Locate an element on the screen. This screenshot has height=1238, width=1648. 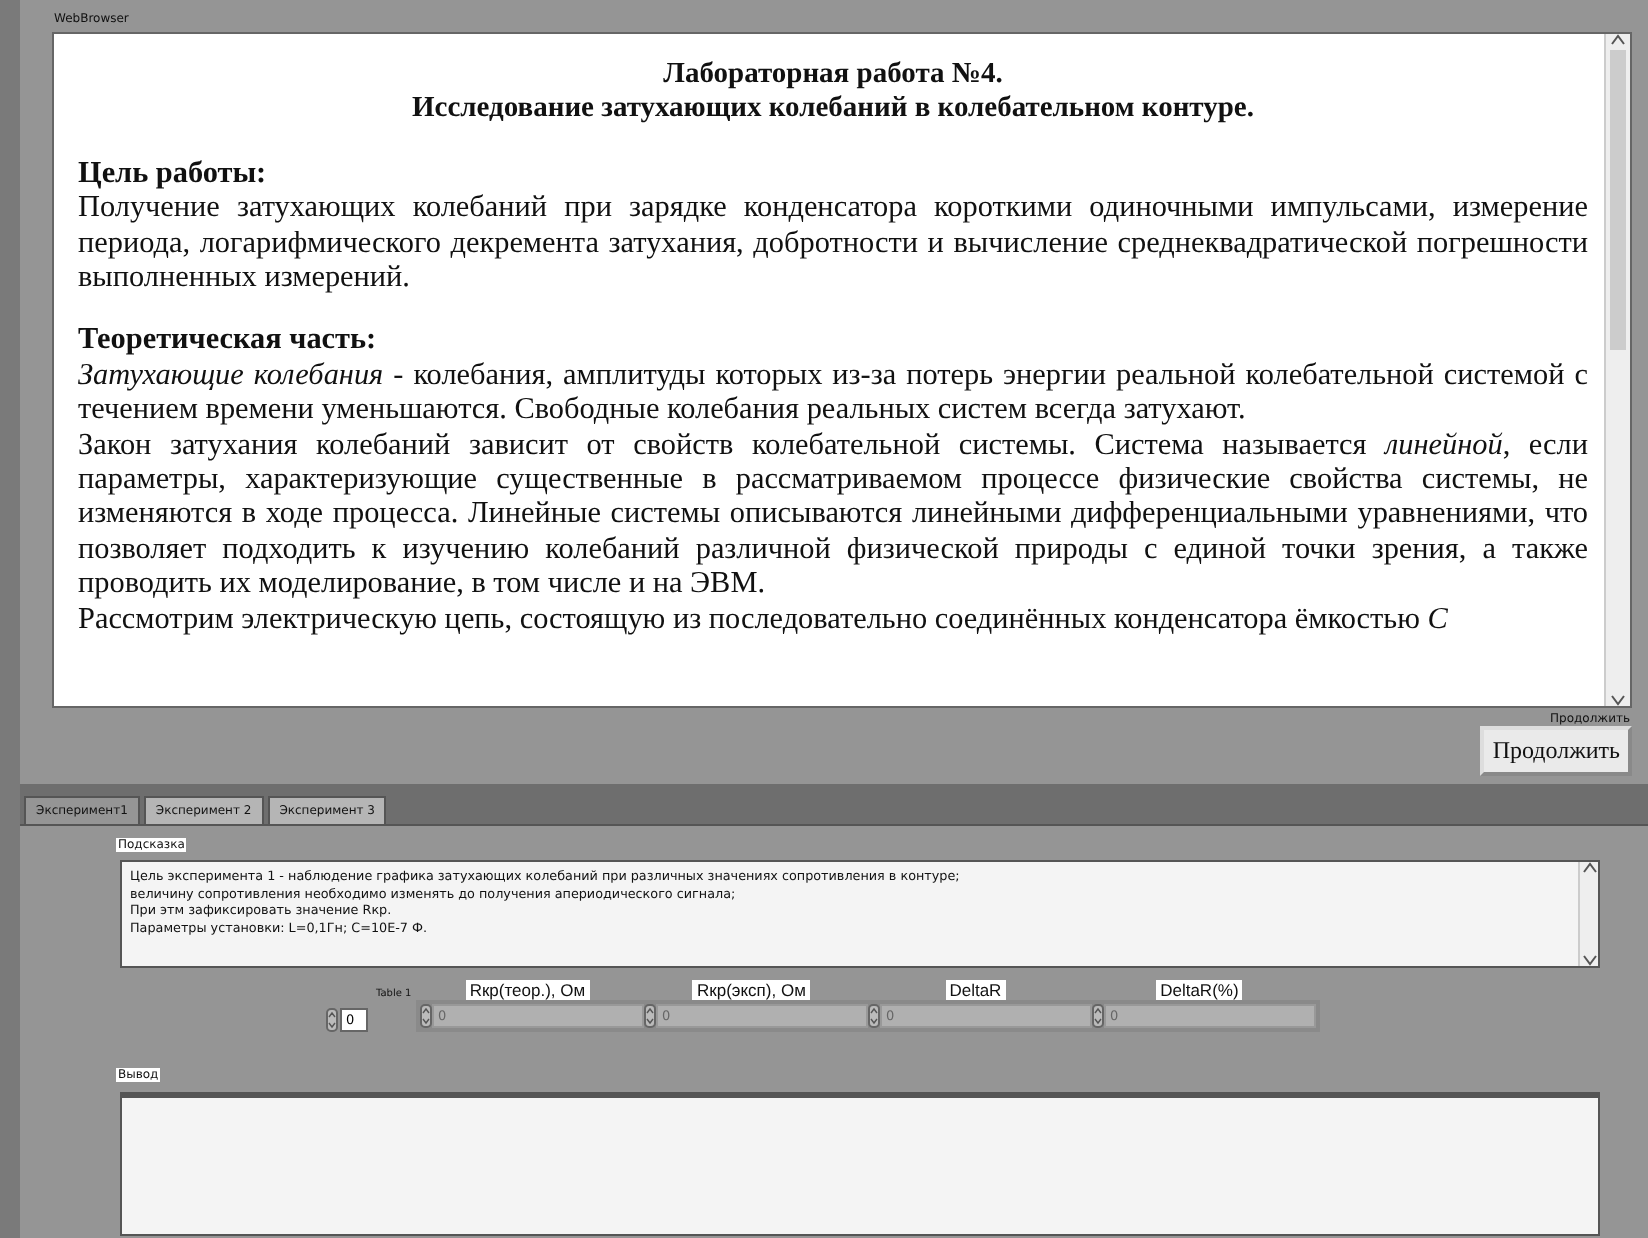
paragraph: Получение затухающих колебаний при зарядке конденсатора короткими одиночными импульсами, измерение периода, логарифмического декремента затухания, добротности и вычисление среднеквадратической погрешности выполненных измерений. is located at coordinates (833, 242).